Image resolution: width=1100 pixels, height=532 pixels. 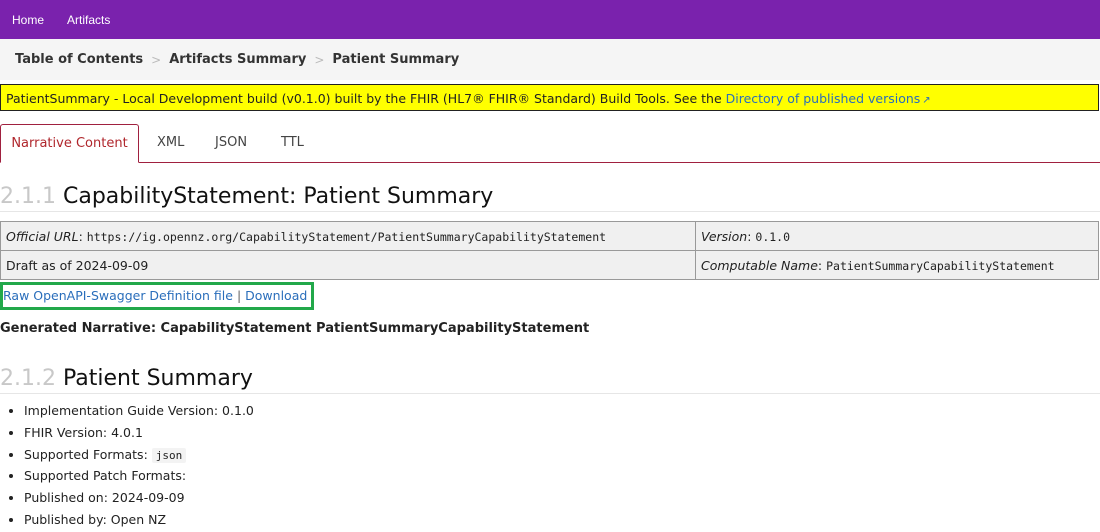 I want to click on download-icon: ⤓, so click(x=312, y=295).